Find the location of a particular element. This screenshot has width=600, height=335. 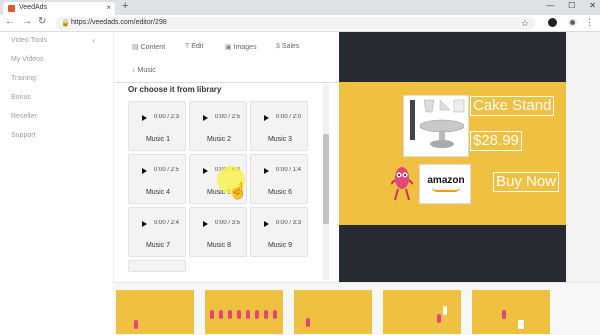

cake-stand-icon is located at coordinates (437, 123).